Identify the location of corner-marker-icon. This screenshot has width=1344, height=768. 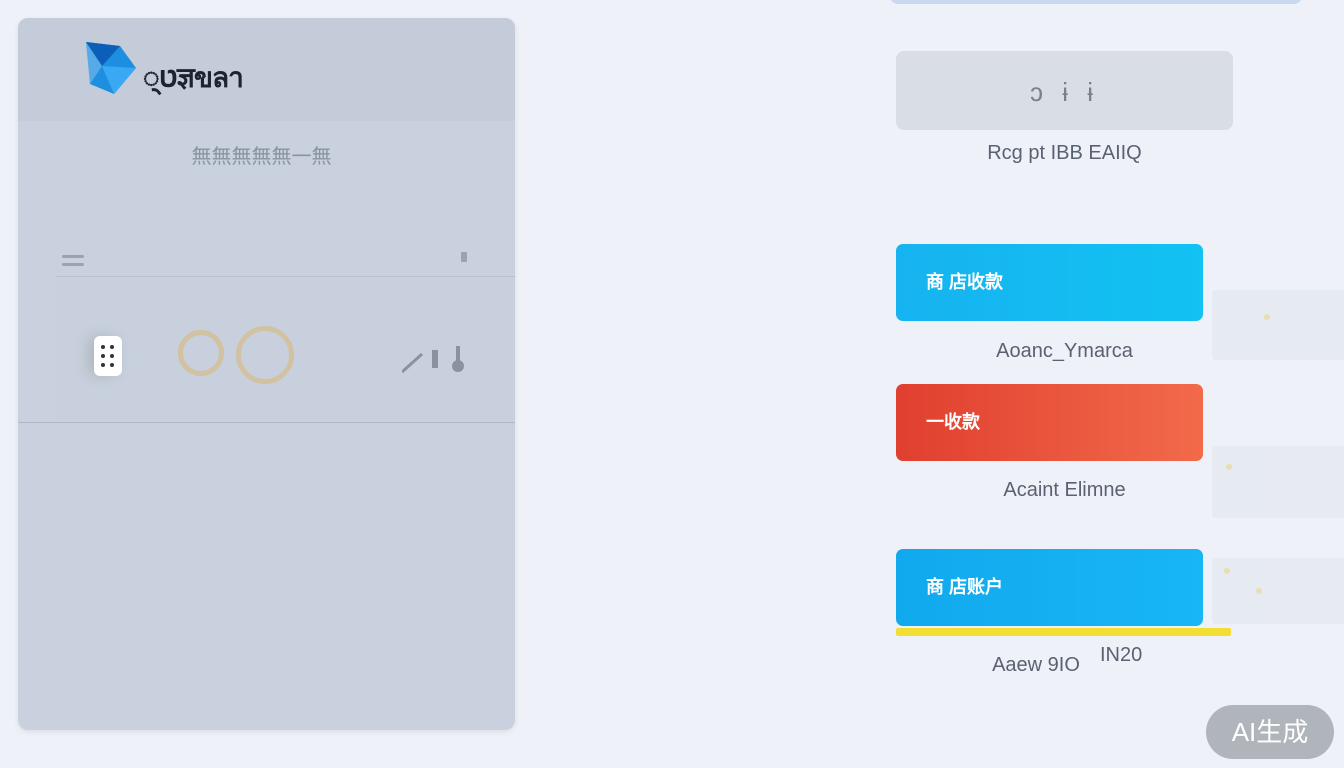
(464, 257).